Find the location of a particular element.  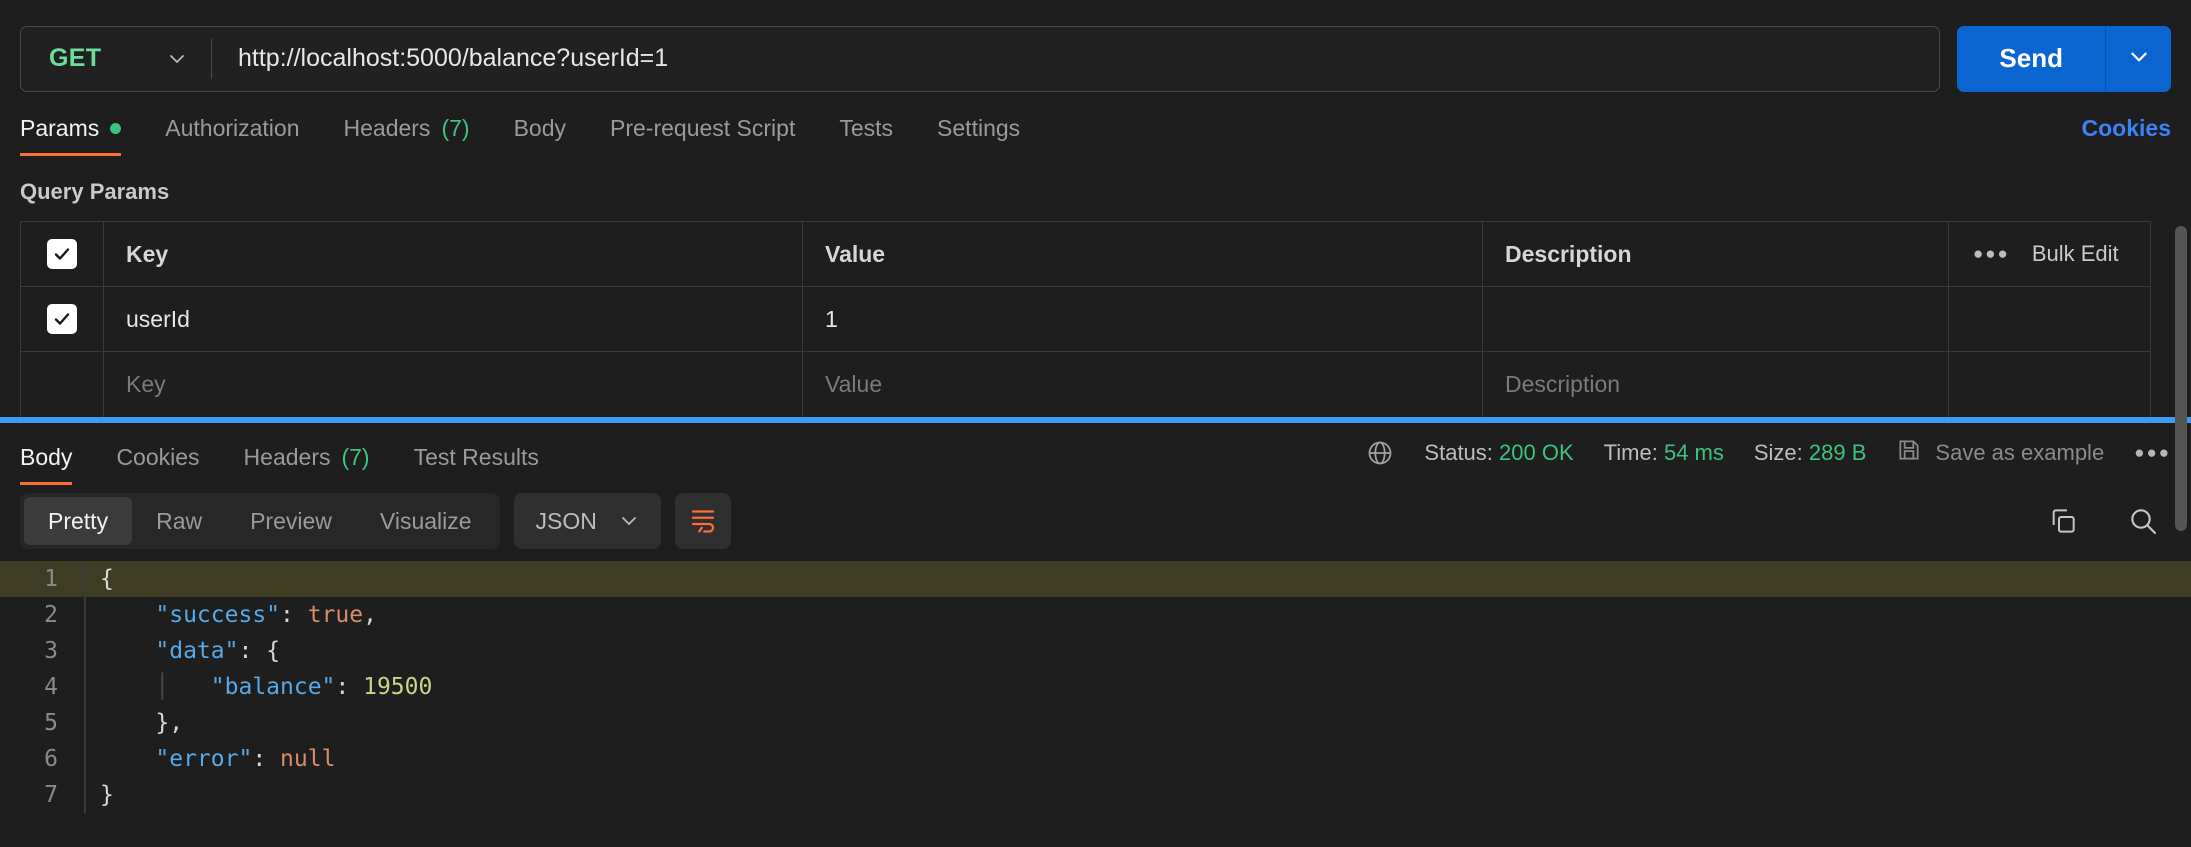

tab-pre-request-script: Pre-request Script is located at coordinates (702, 135).